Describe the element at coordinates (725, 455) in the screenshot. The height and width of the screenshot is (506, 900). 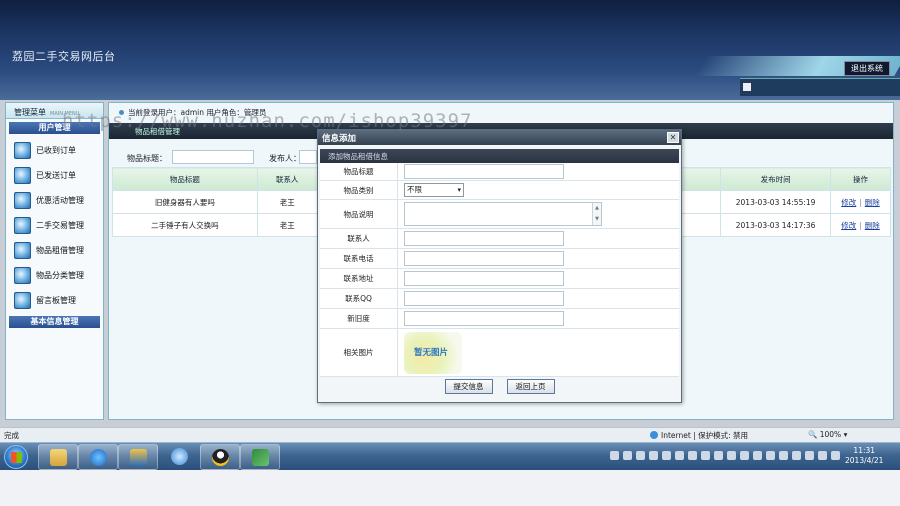
I see `system-tray` at that location.